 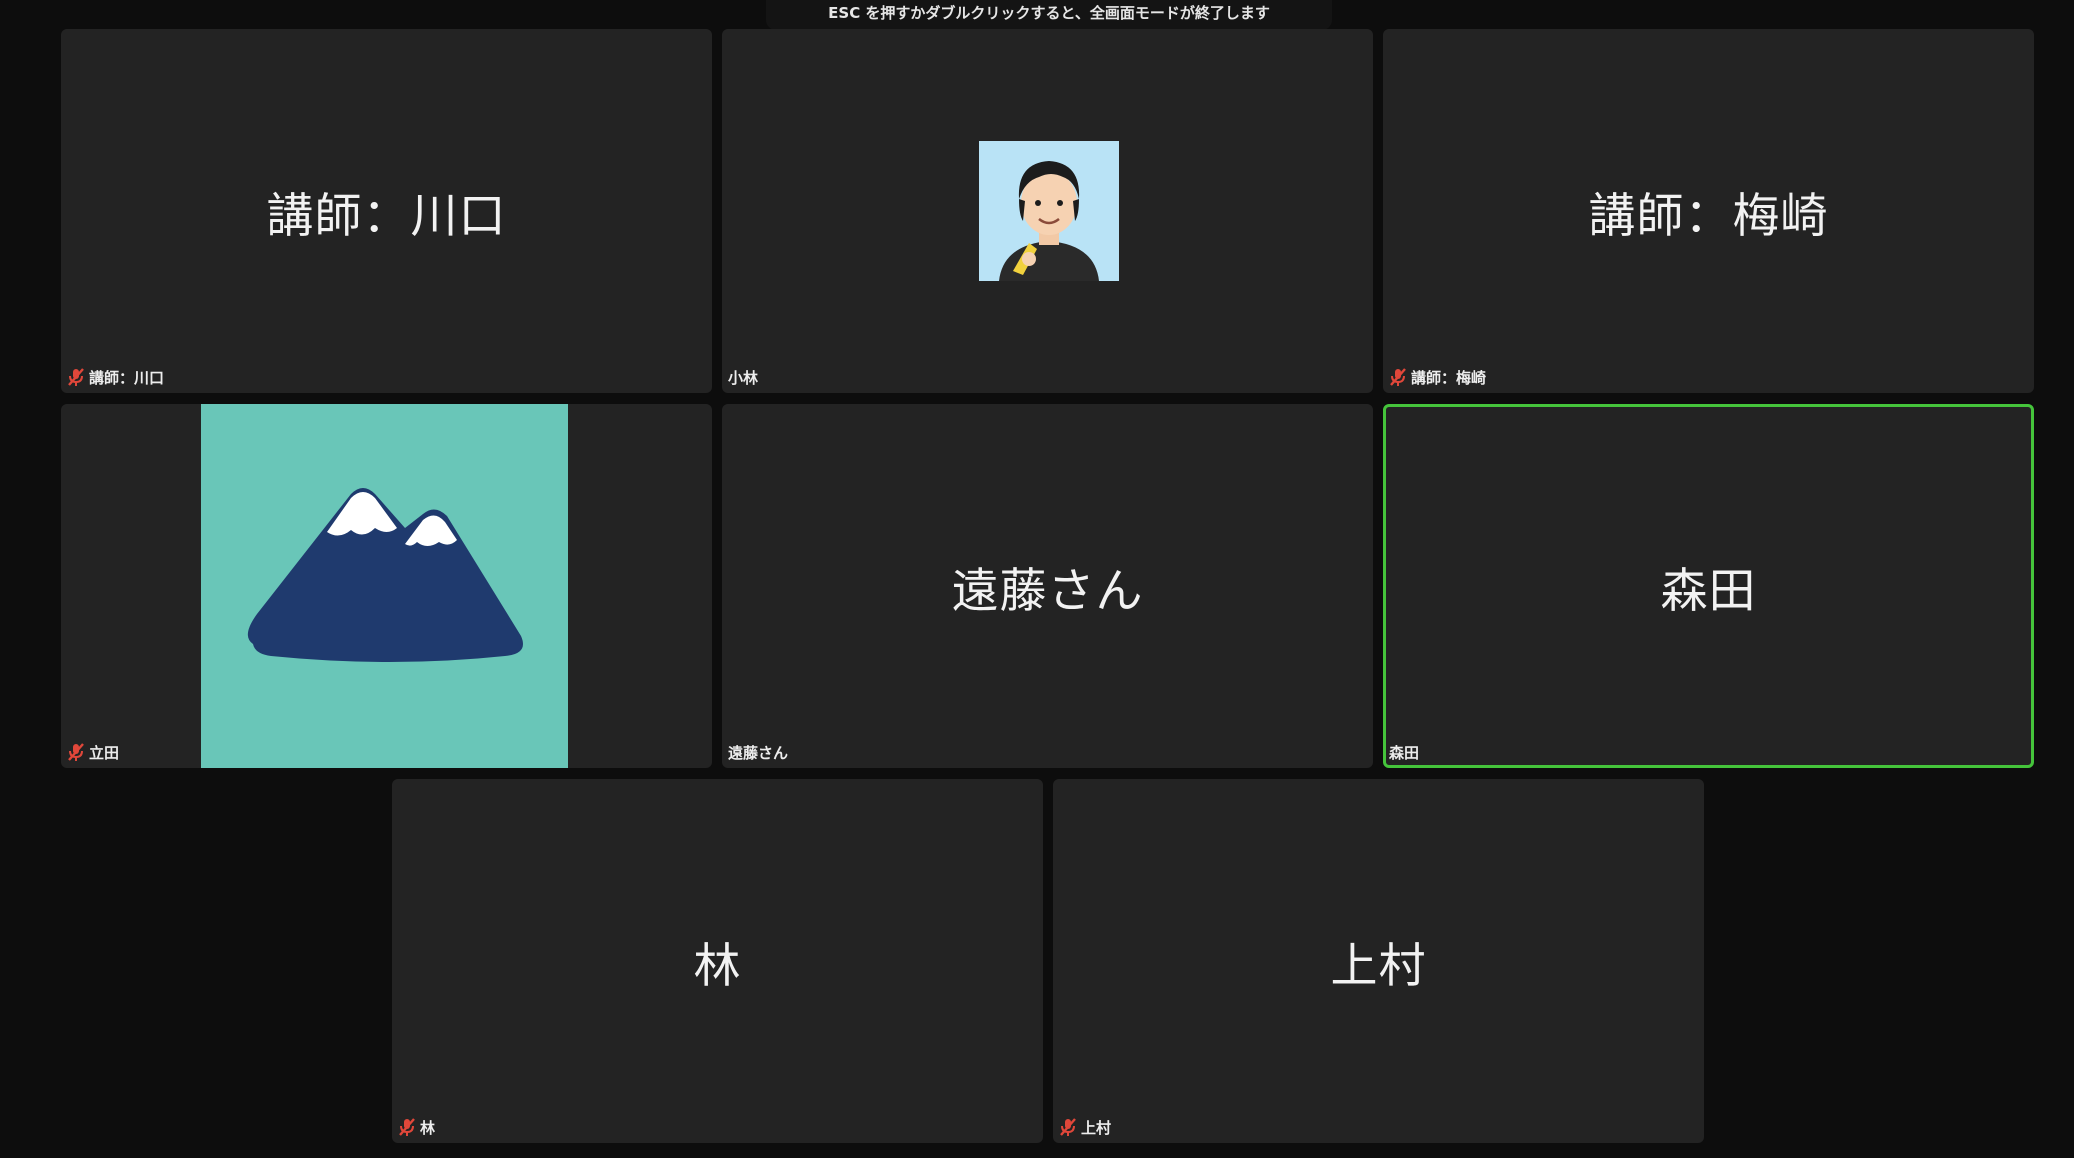 I want to click on fullscreen-exit-hint: ESC を押すかダブルクリックすると、全画面モードが終了します, so click(x=1049, y=15).